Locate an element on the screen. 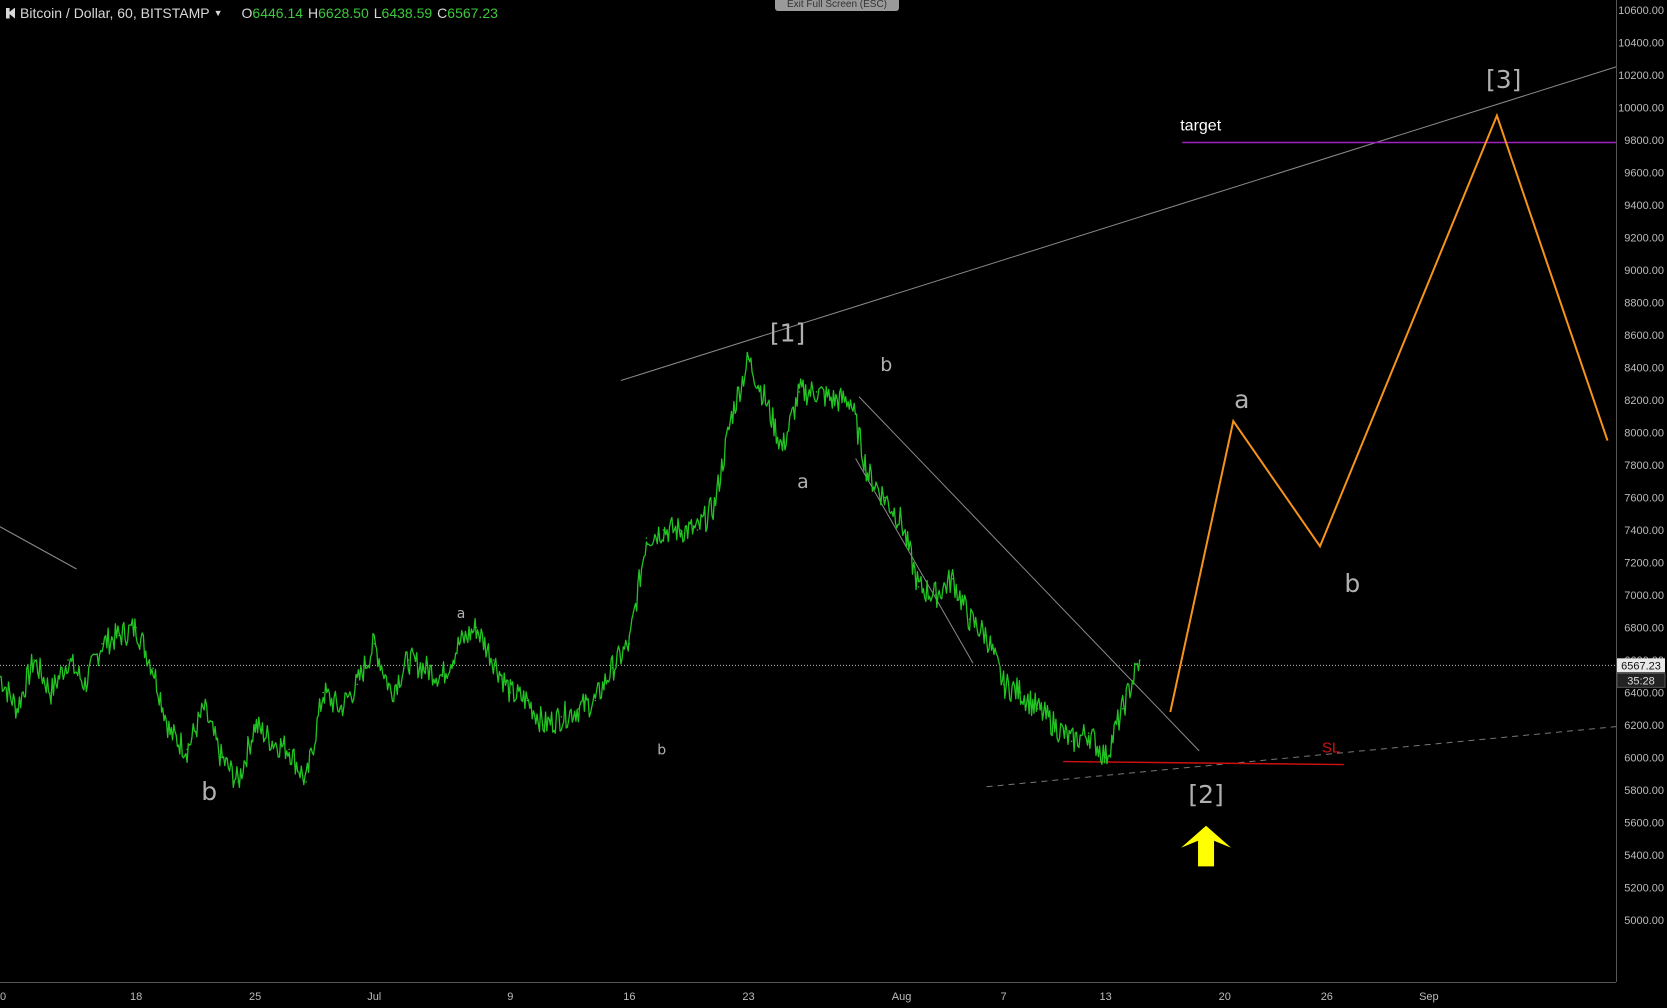  ohlc-close-key: C is located at coordinates (442, 13).